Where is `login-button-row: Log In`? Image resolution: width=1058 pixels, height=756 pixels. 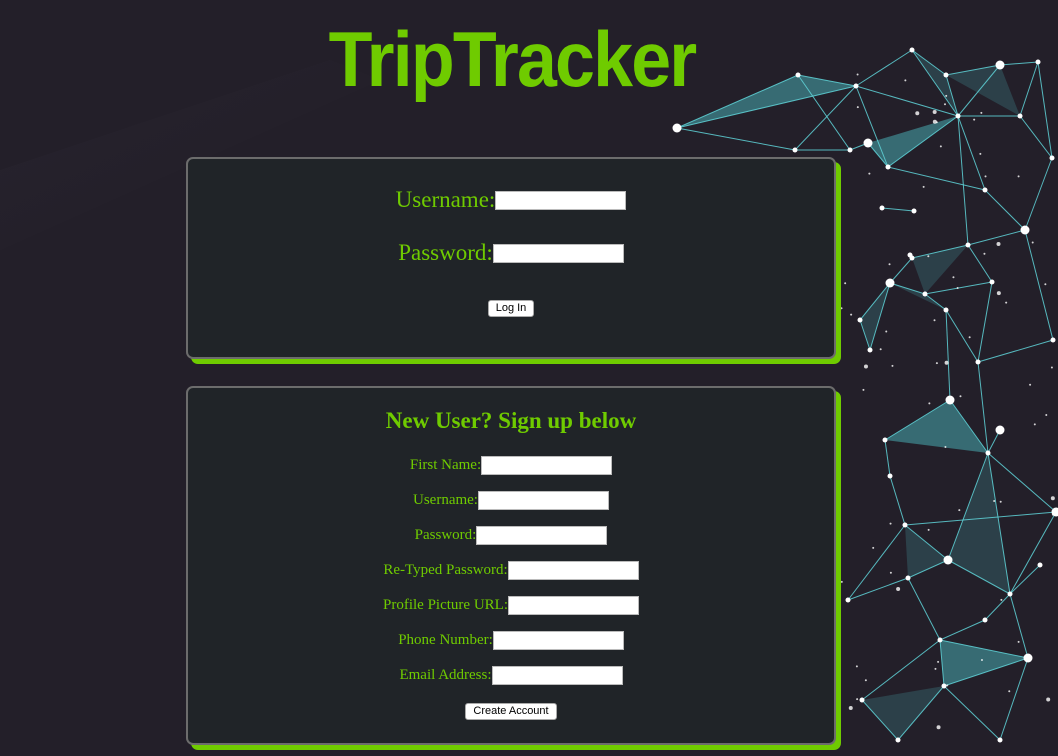
login-button-row: Log In is located at coordinates (511, 308).